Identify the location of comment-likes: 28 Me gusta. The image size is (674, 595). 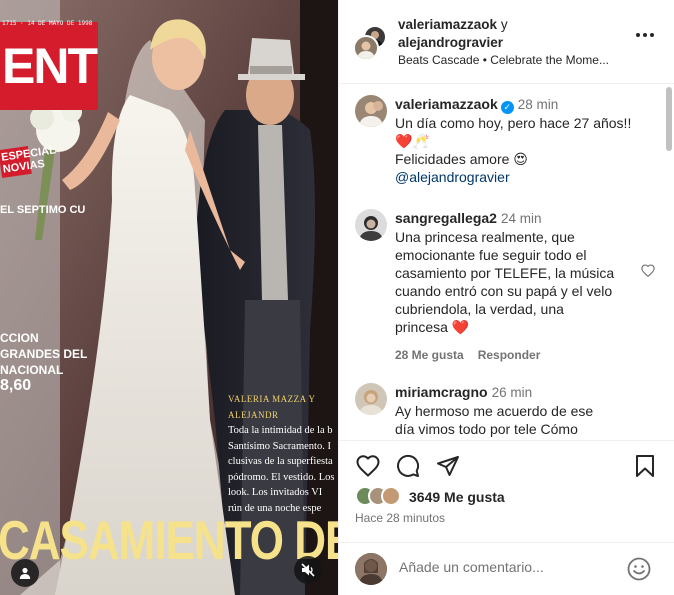
(429, 355).